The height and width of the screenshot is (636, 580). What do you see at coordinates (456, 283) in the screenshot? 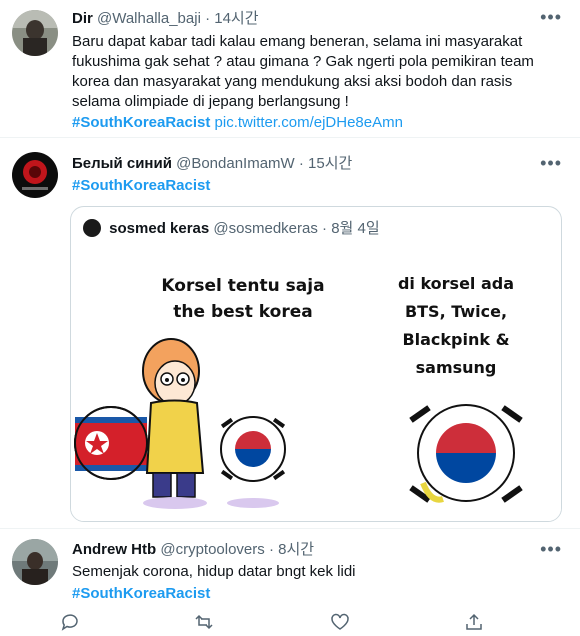
I see `meme-right-line-1: di korsel ada` at bounding box center [456, 283].